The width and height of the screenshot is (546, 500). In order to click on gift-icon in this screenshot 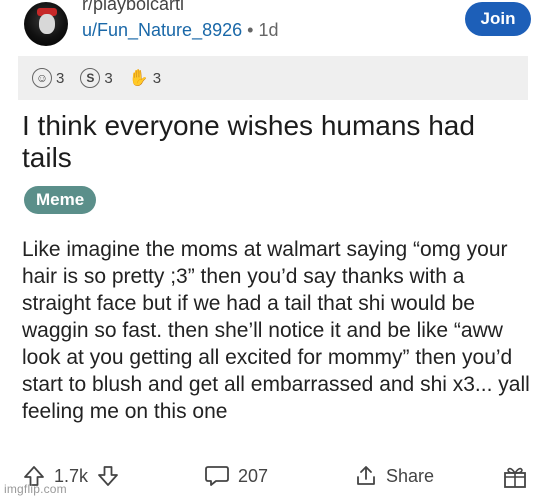, I will do `click(515, 477)`.